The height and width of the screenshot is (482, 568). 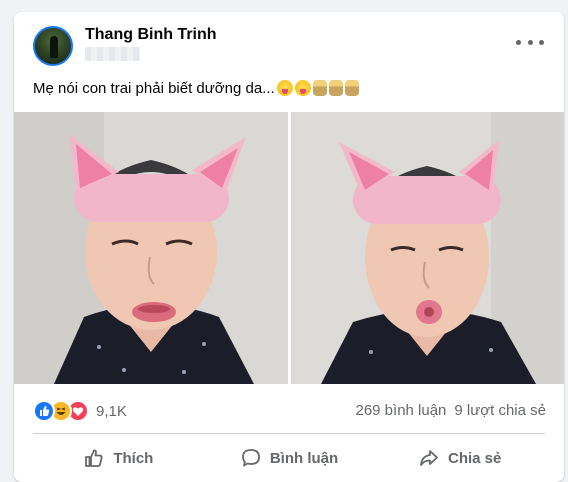 What do you see at coordinates (250, 458) in the screenshot?
I see `comment-icon` at bounding box center [250, 458].